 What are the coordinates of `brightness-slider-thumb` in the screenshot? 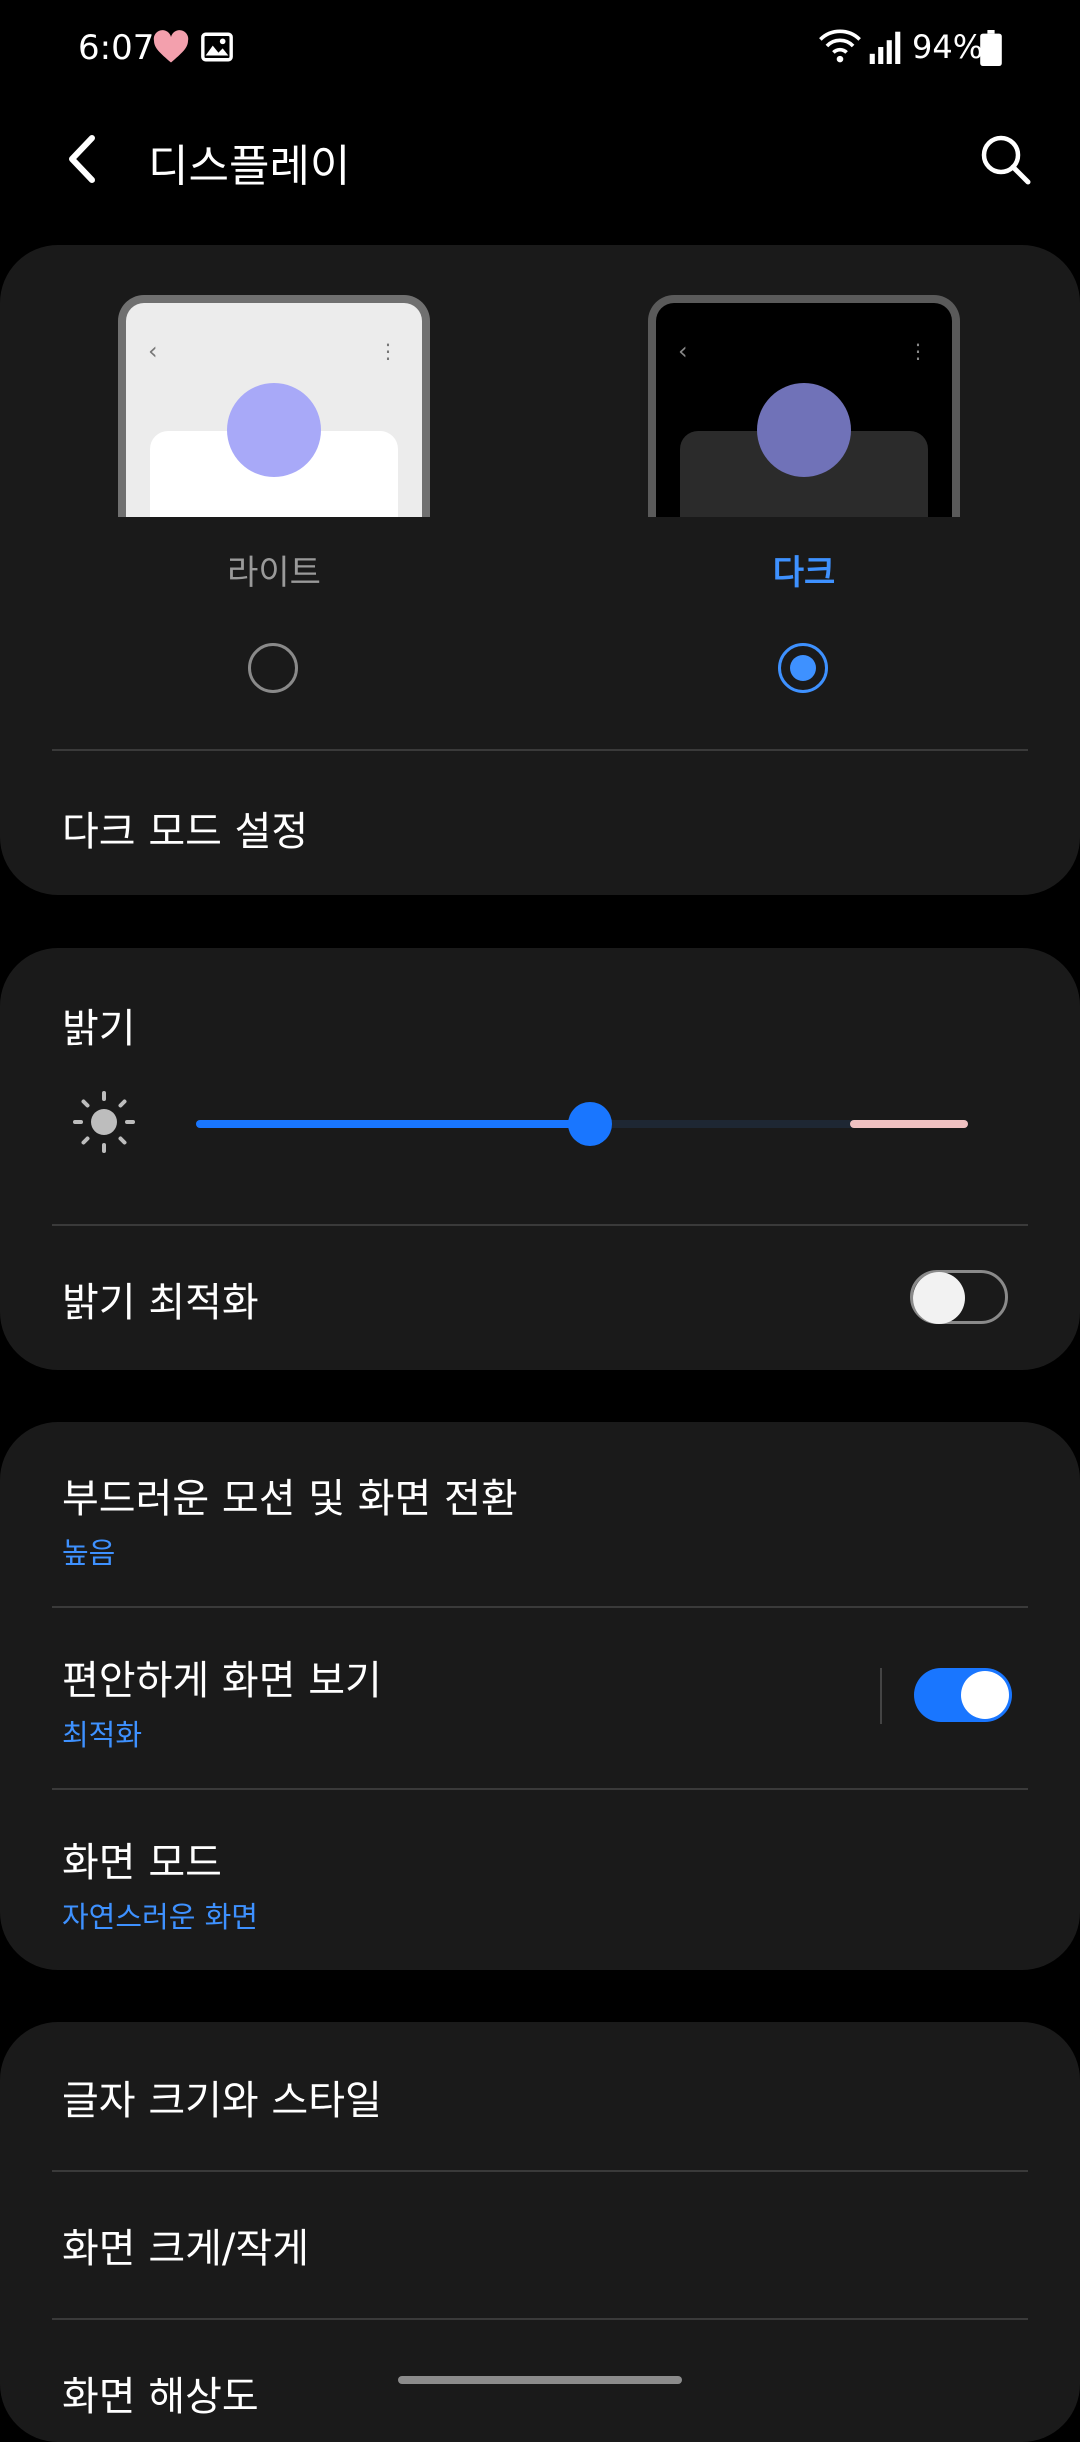 It's located at (589, 1124).